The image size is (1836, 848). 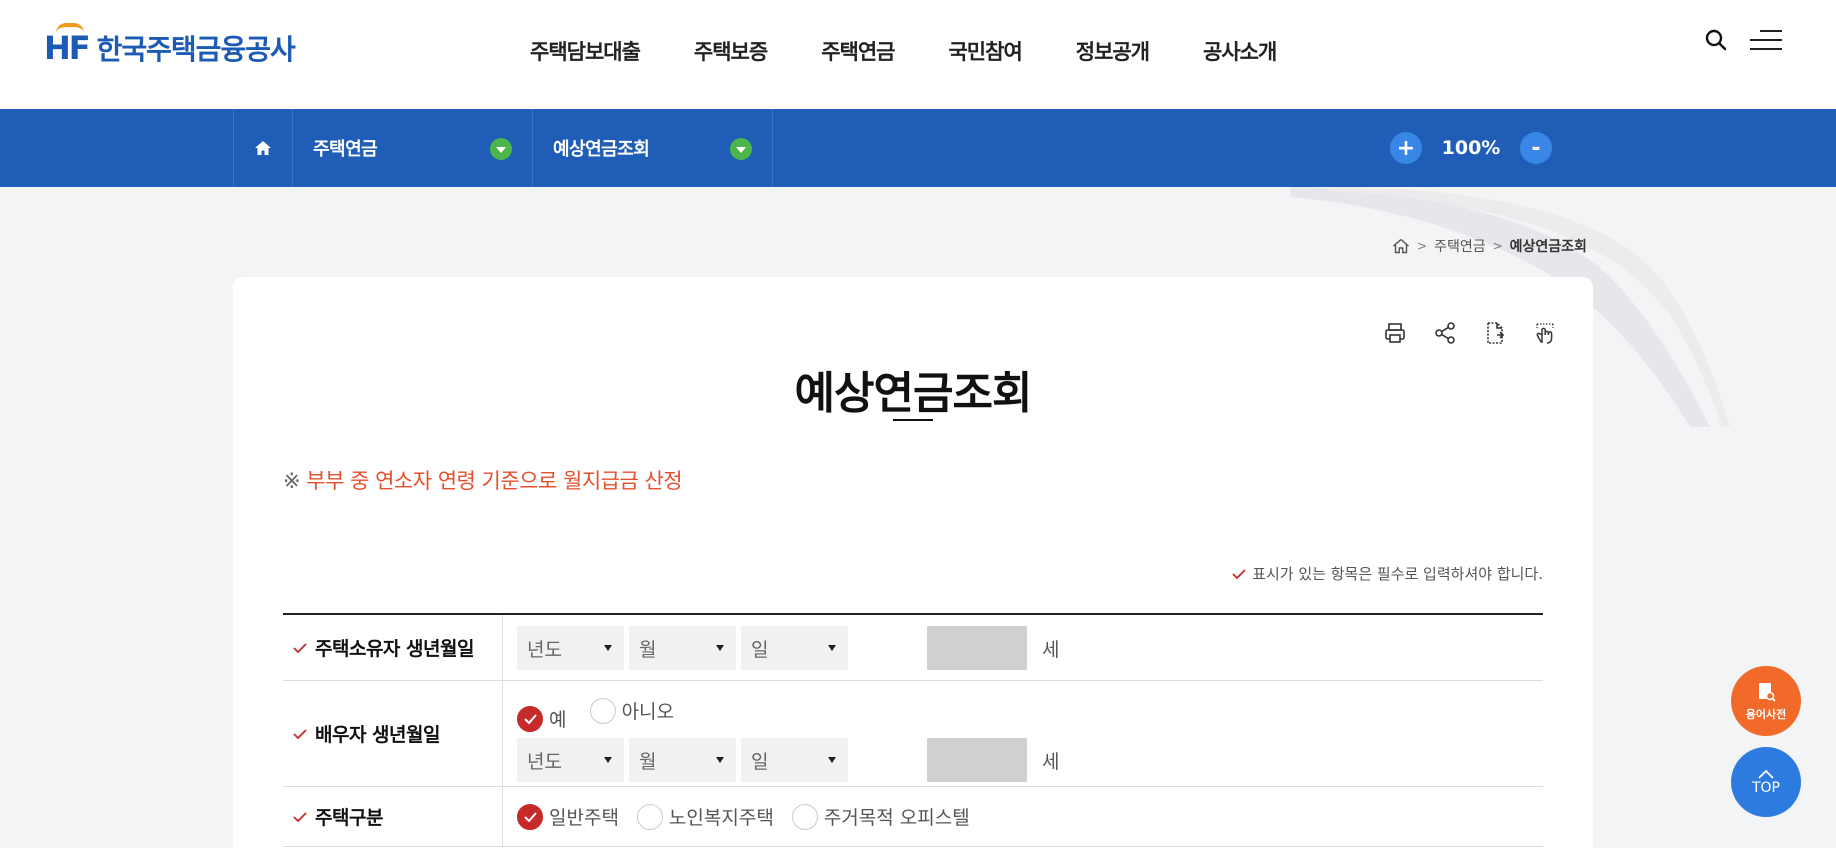 I want to click on notice-message: 부부 중 연소자 연령 기준으로 월지급금 산정, so click(x=494, y=481).